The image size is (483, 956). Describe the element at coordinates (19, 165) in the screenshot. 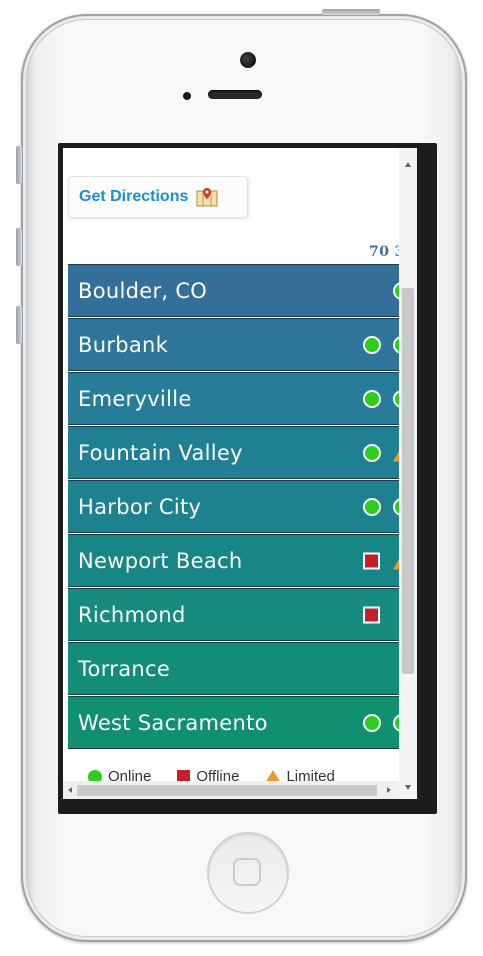

I see `mute-switch` at that location.